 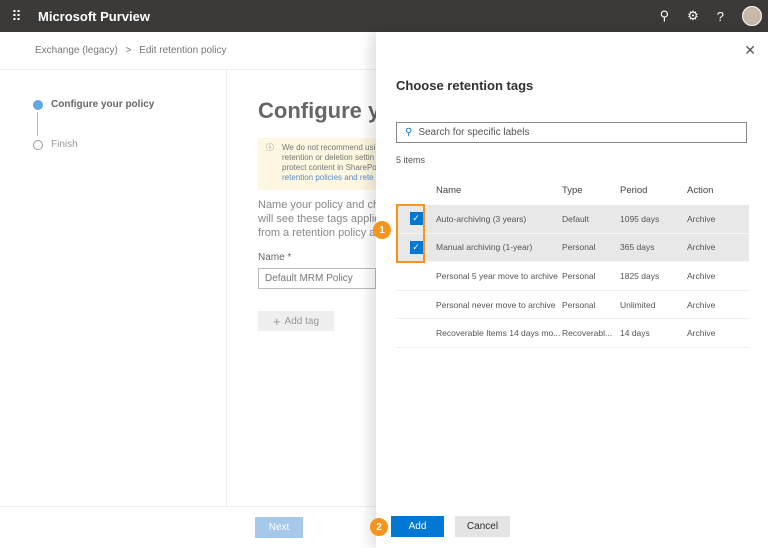 What do you see at coordinates (635, 333) in the screenshot?
I see `tag-period: 14 days` at bounding box center [635, 333].